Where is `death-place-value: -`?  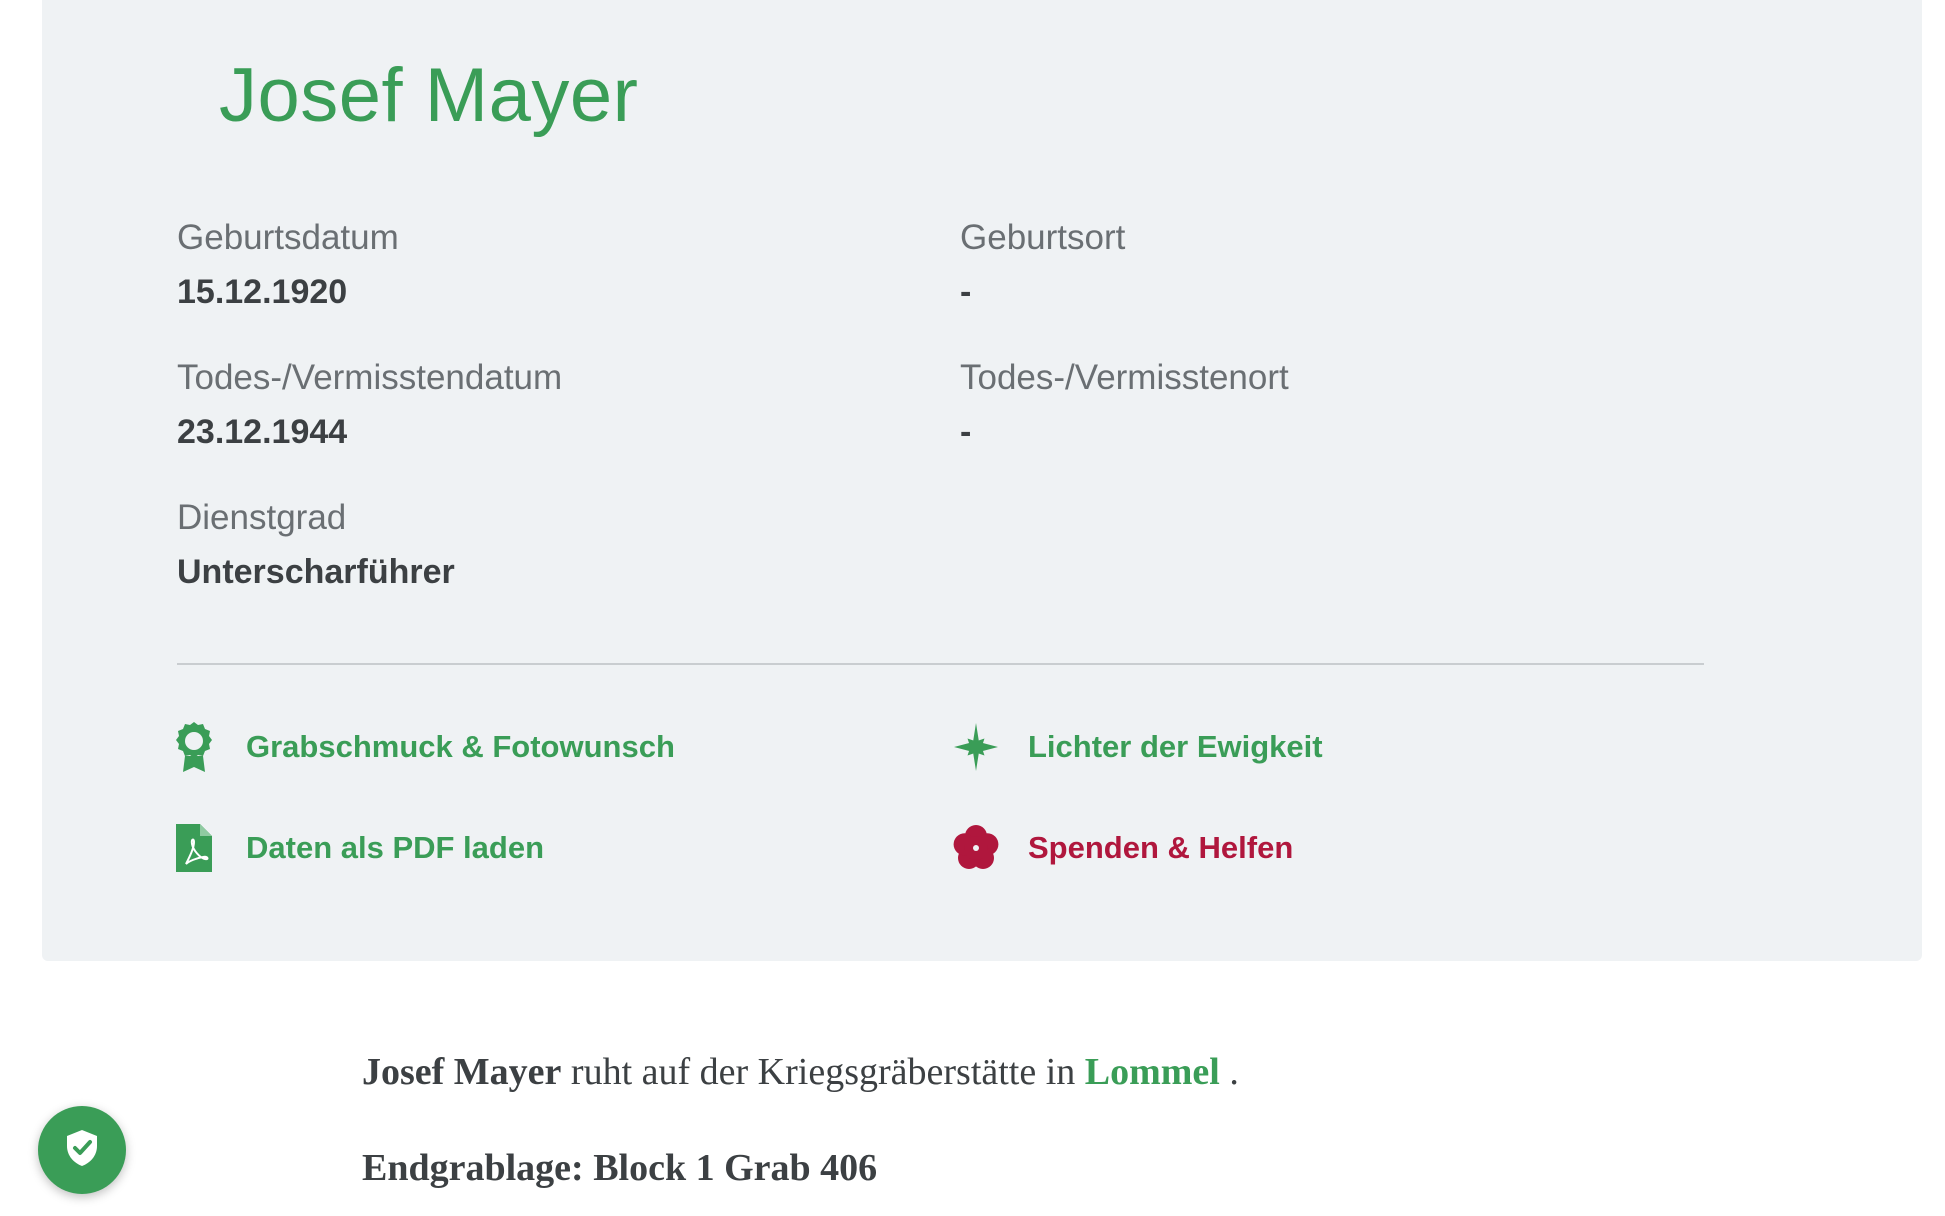 death-place-value: - is located at coordinates (966, 432).